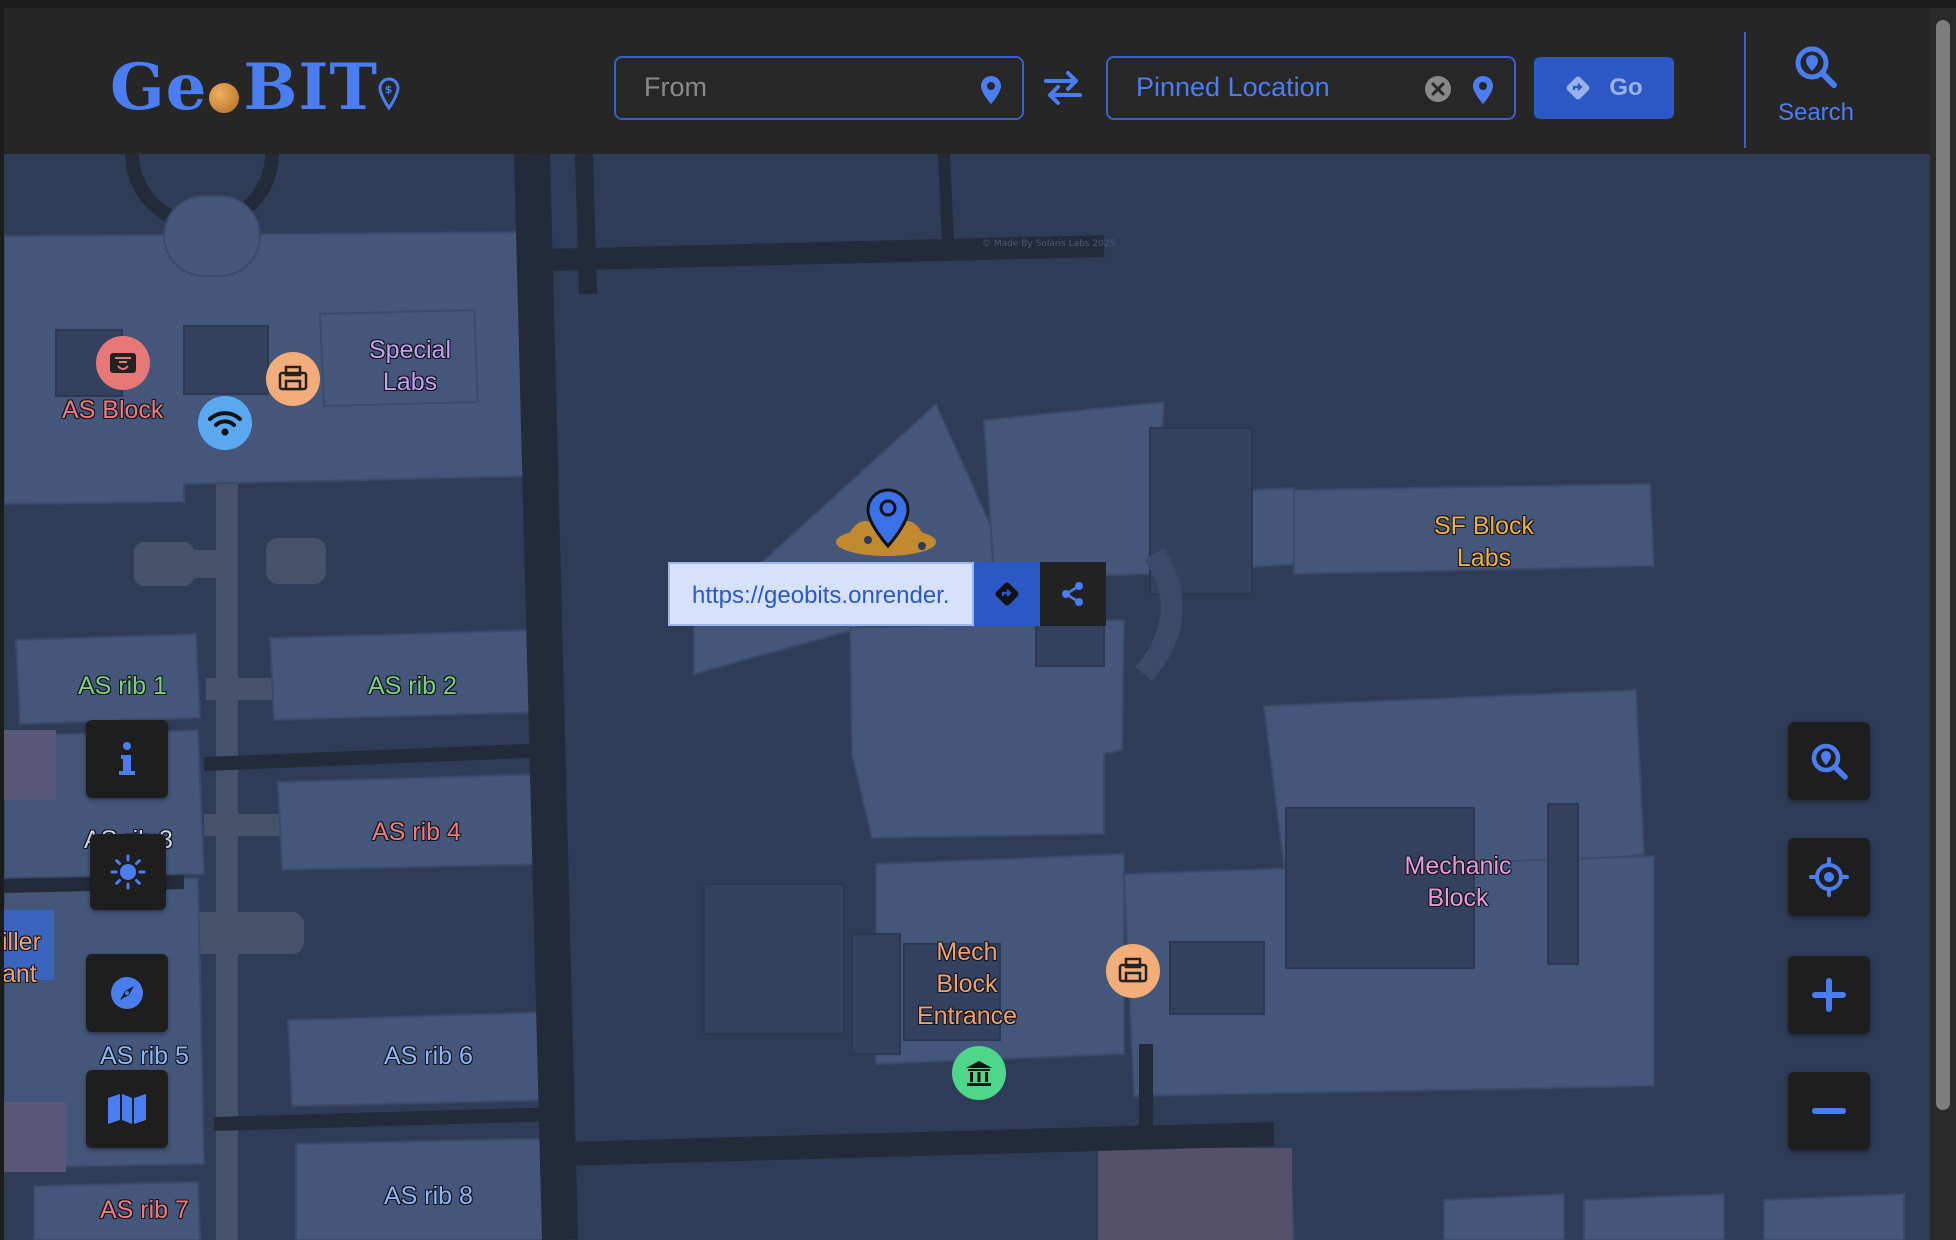  What do you see at coordinates (412, 686) in the screenshot?
I see `label-as-rib-2: AS rib 2` at bounding box center [412, 686].